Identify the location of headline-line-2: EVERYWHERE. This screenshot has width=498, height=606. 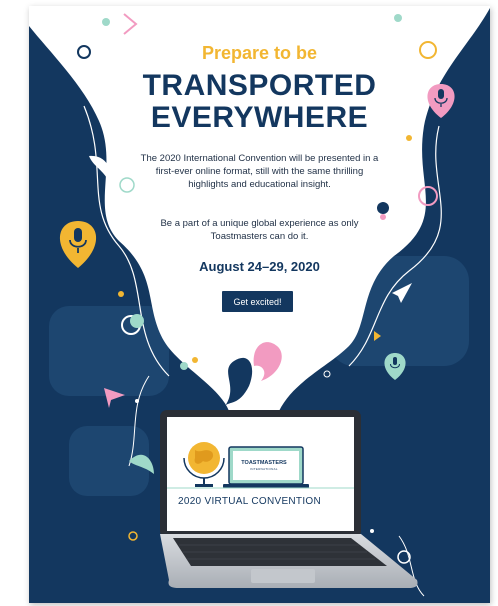
(259, 117).